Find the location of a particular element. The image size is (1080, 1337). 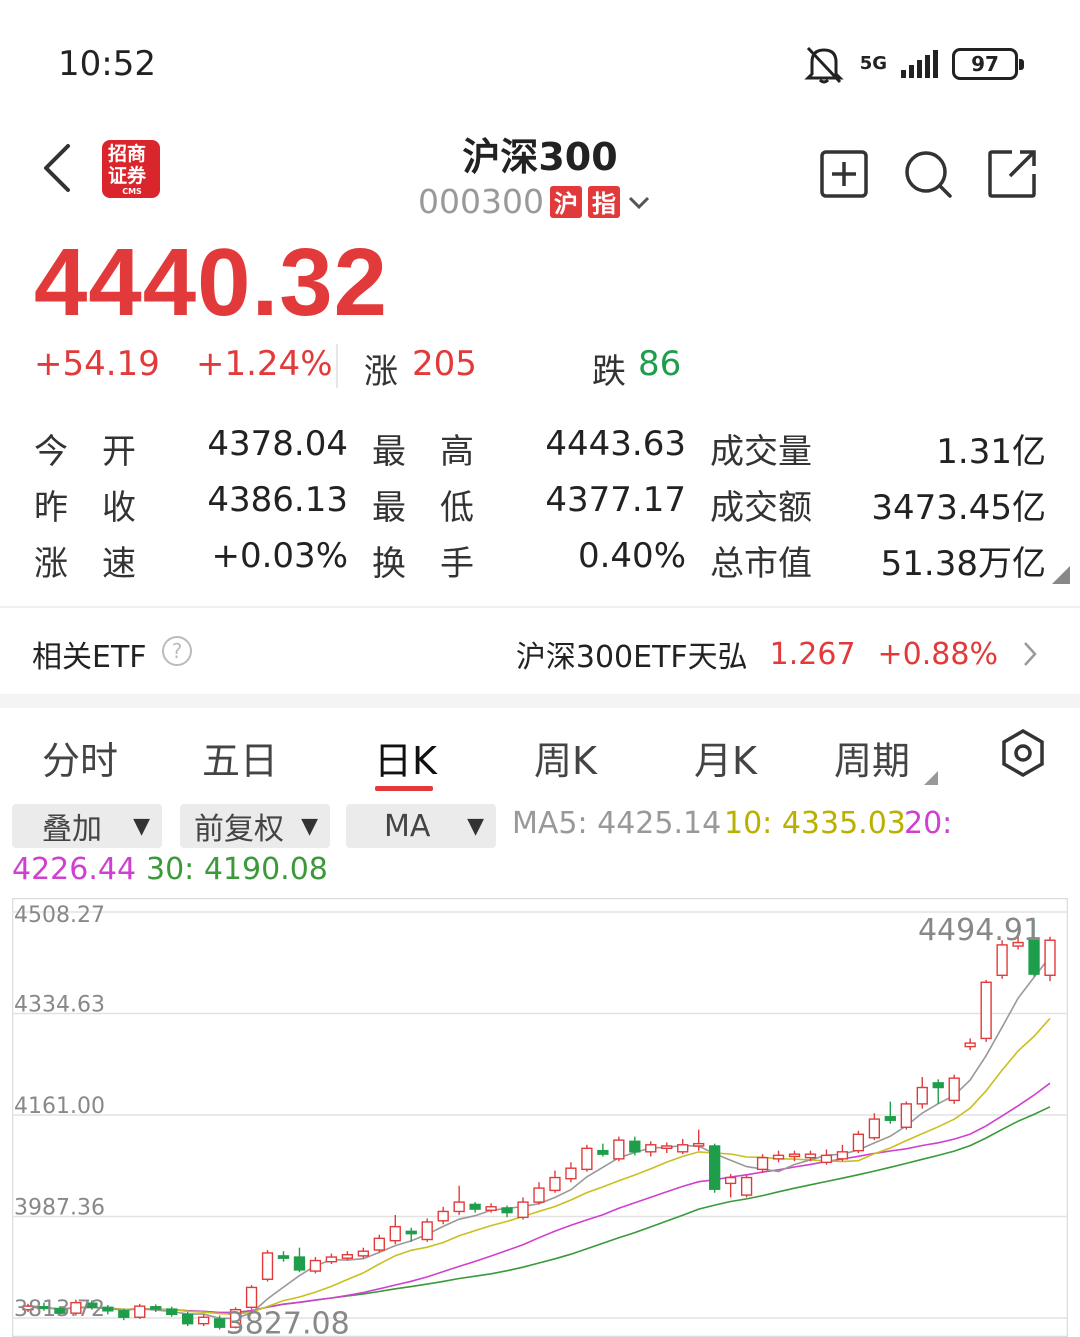

adjust-dropdown: 前复权 ▼ is located at coordinates (255, 826).